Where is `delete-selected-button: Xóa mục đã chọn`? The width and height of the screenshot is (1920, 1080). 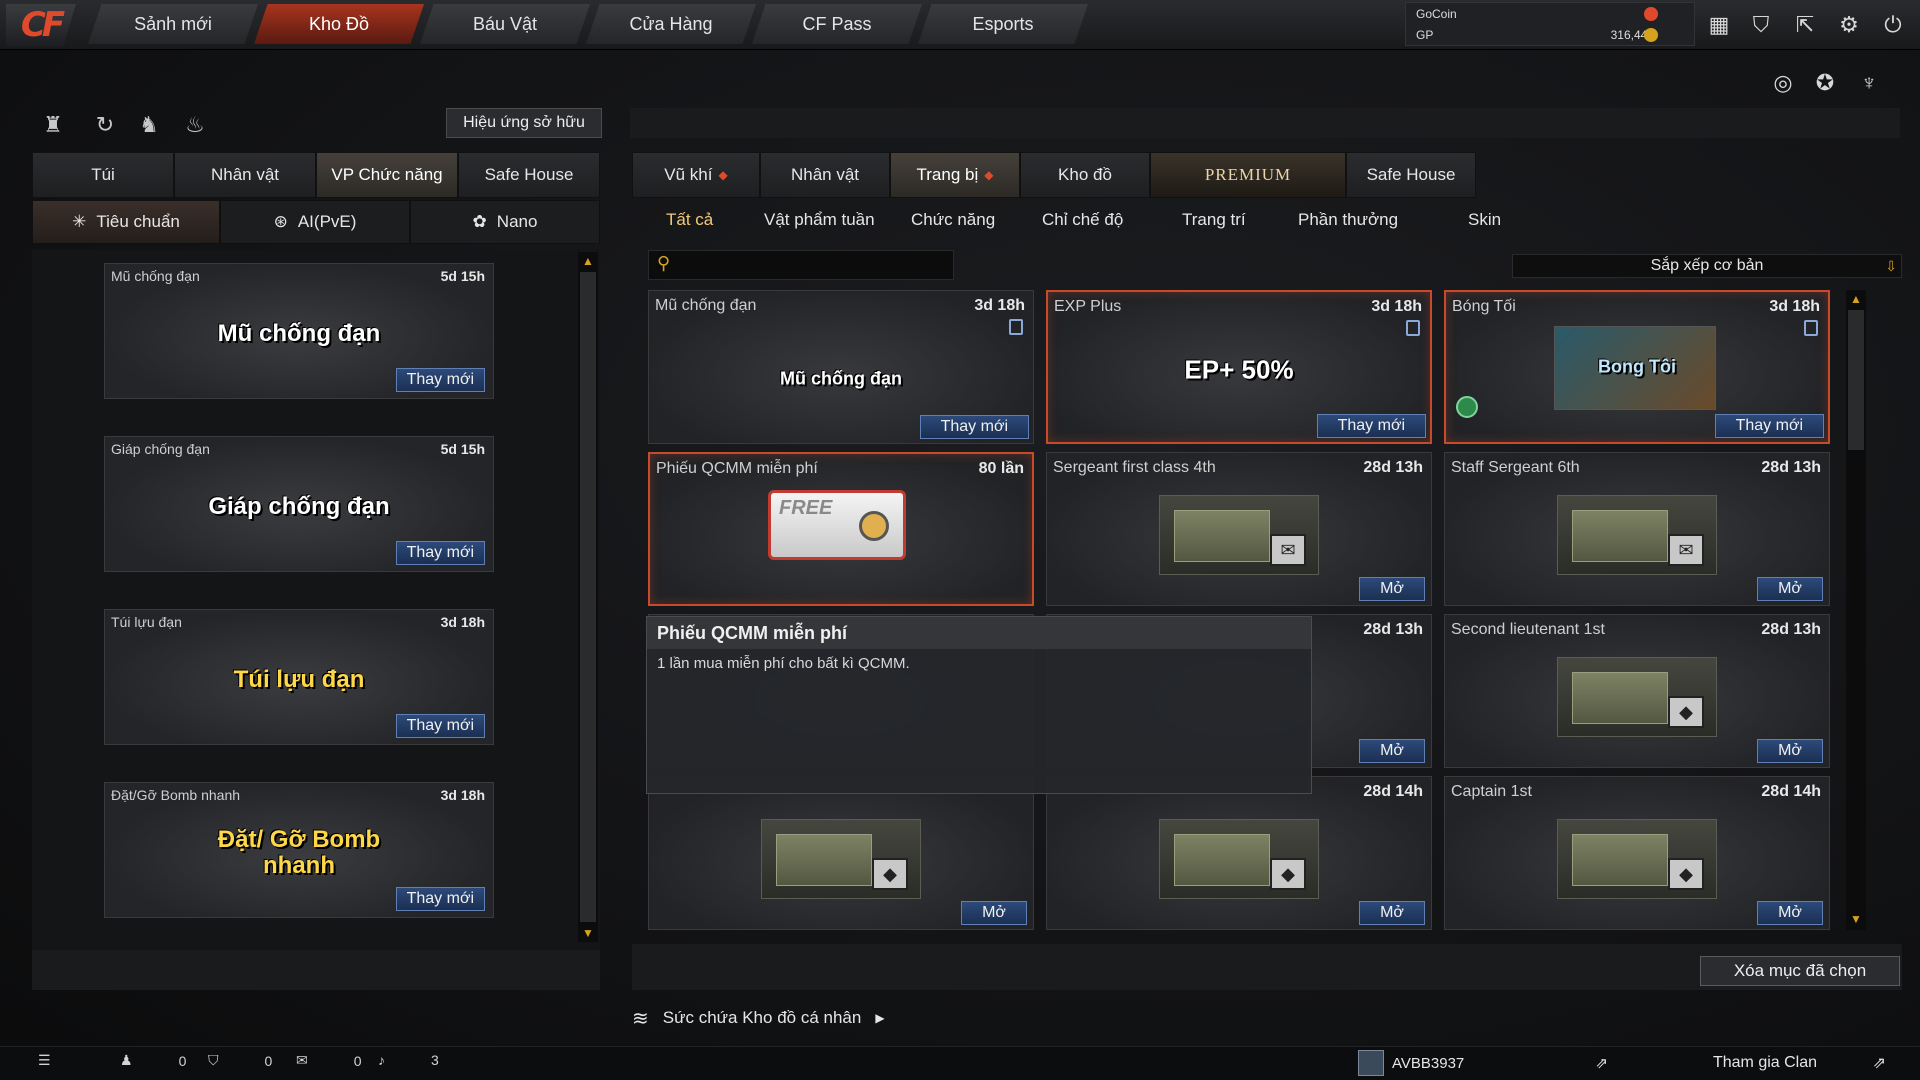
delete-selected-button: Xóa mục đã chọn is located at coordinates (1800, 971).